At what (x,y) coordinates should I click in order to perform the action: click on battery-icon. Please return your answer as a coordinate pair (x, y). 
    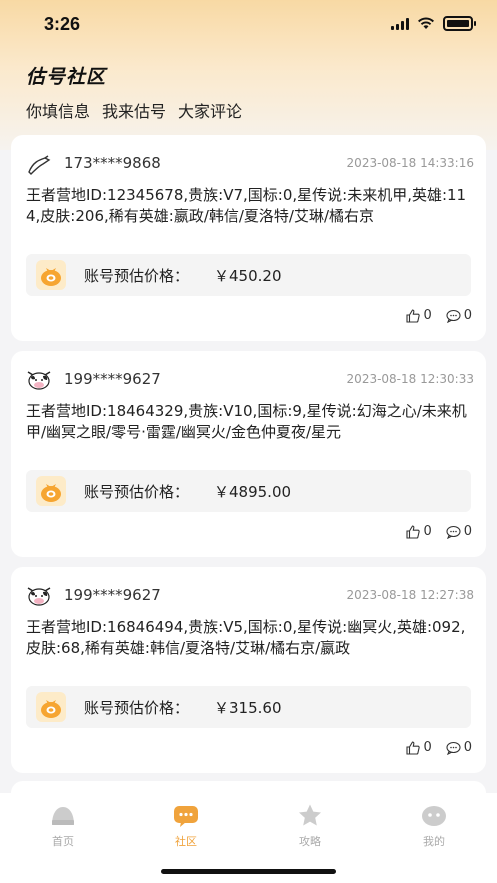
    Looking at the image, I should click on (459, 23).